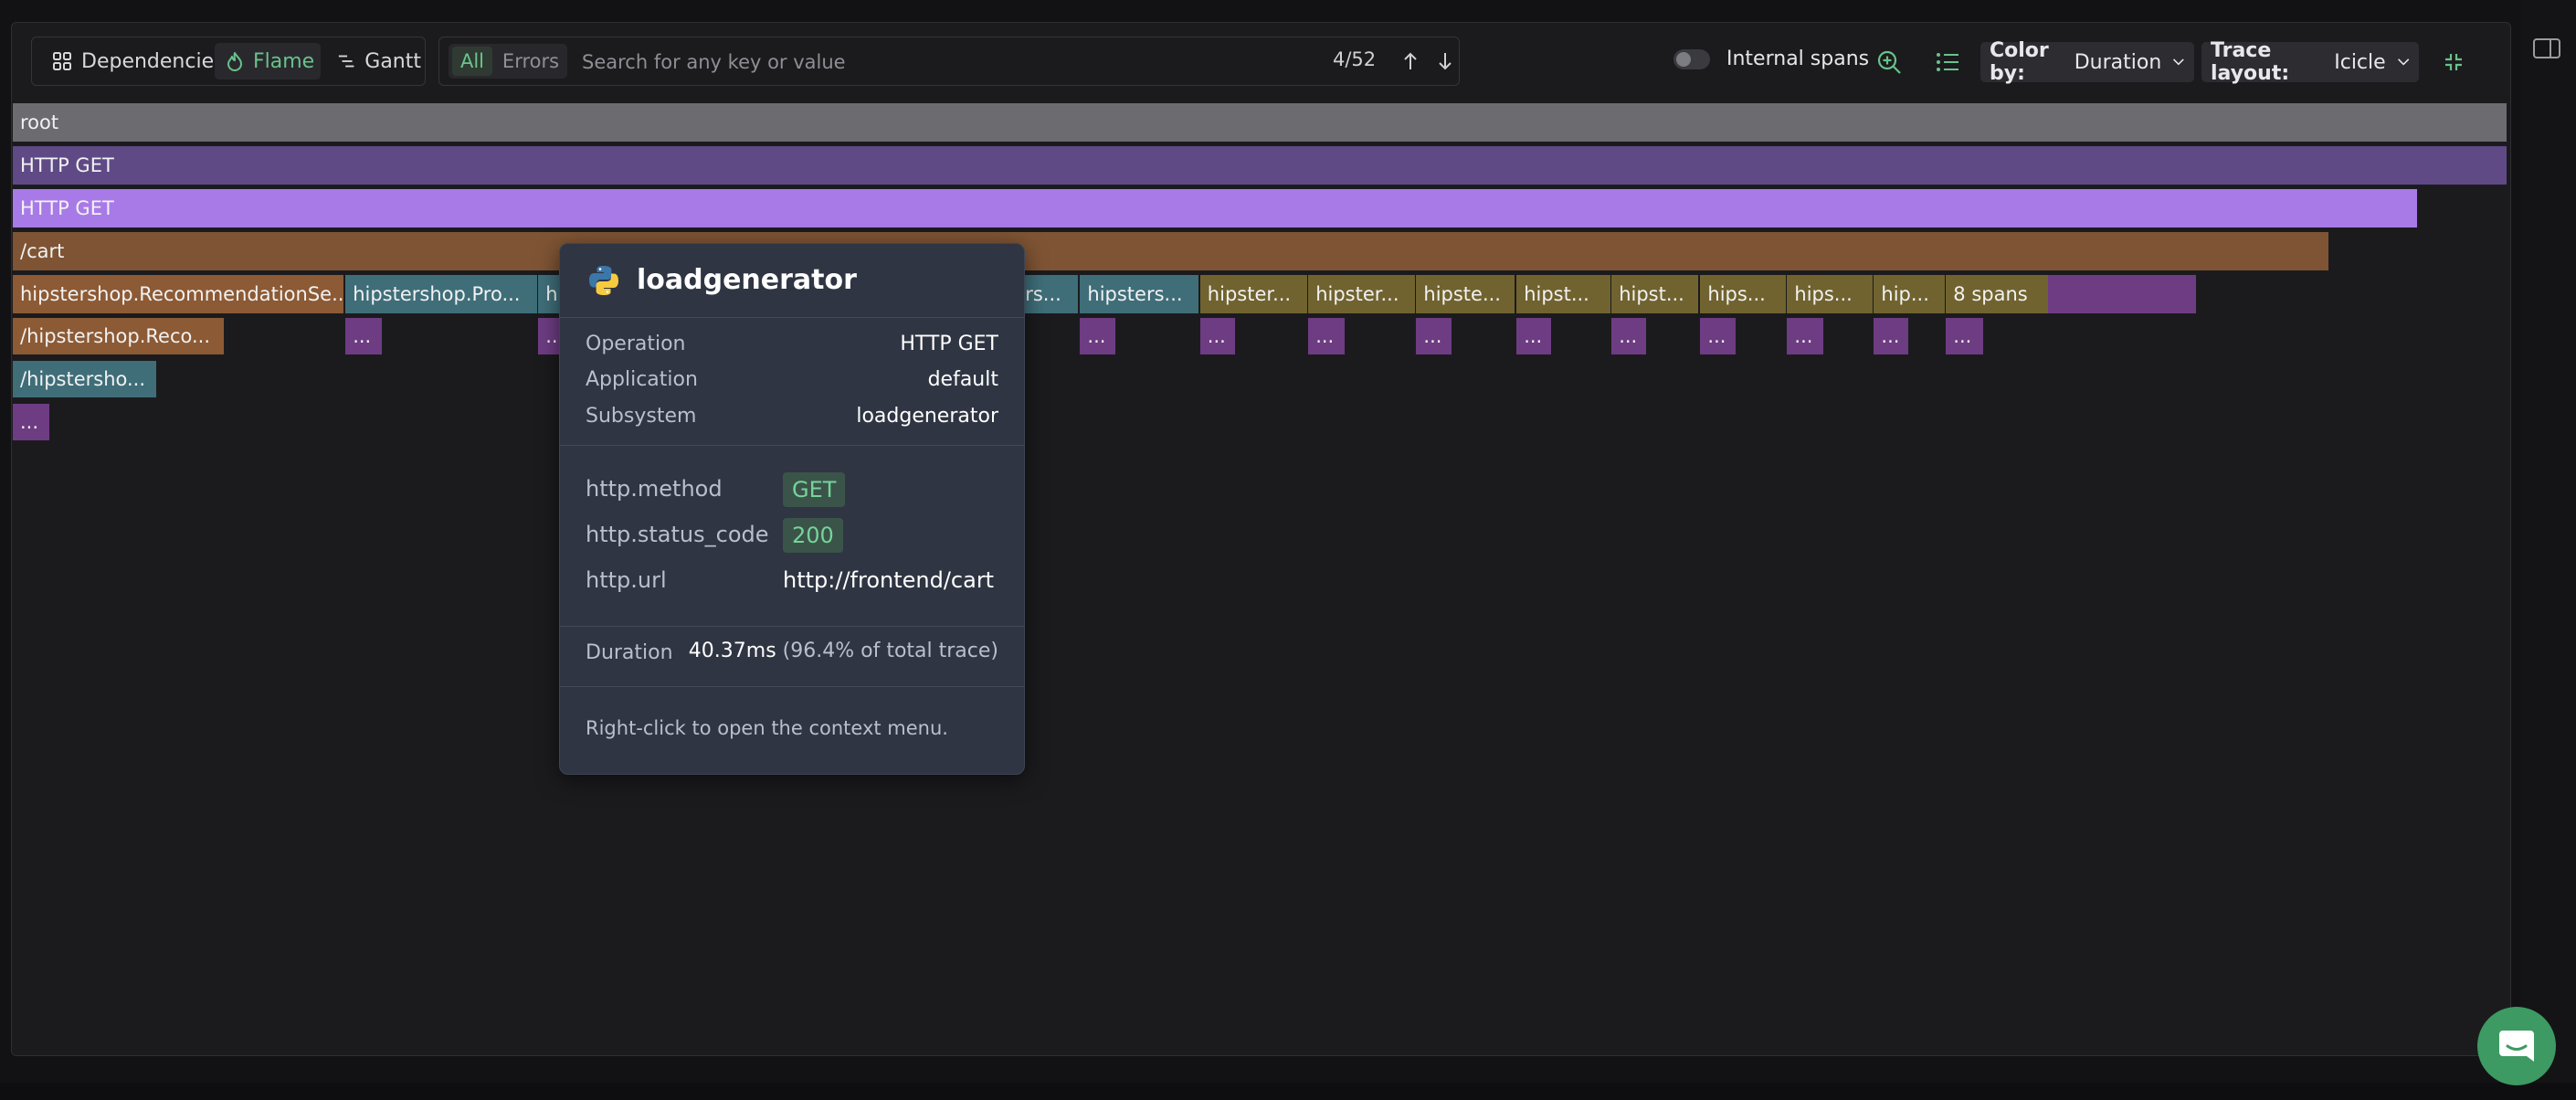 This screenshot has height=1100, width=2576. I want to click on field-value: default, so click(962, 379).